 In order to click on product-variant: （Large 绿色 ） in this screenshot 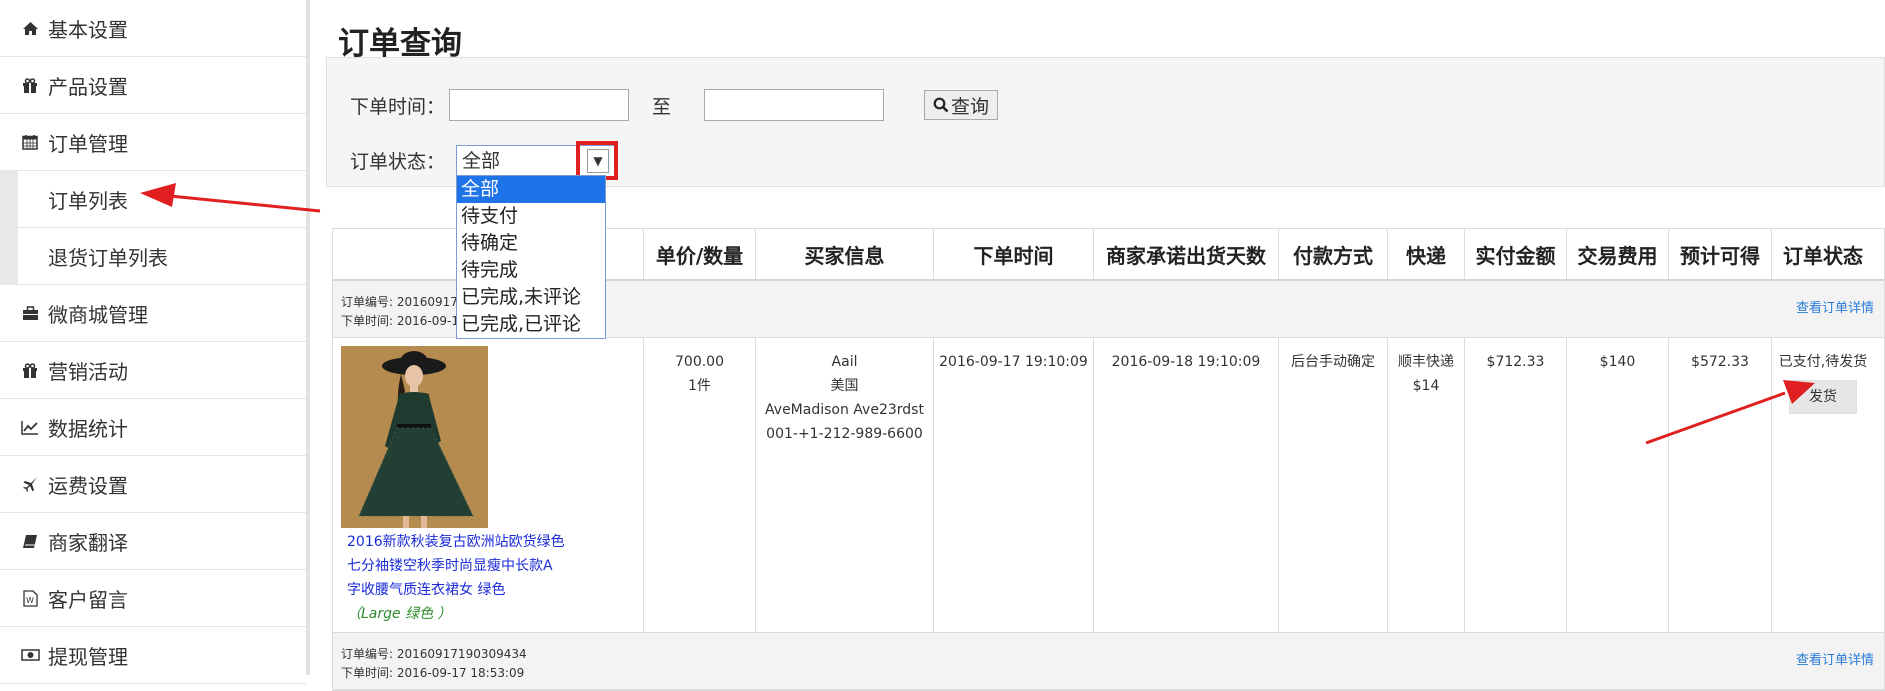, I will do `click(399, 614)`.